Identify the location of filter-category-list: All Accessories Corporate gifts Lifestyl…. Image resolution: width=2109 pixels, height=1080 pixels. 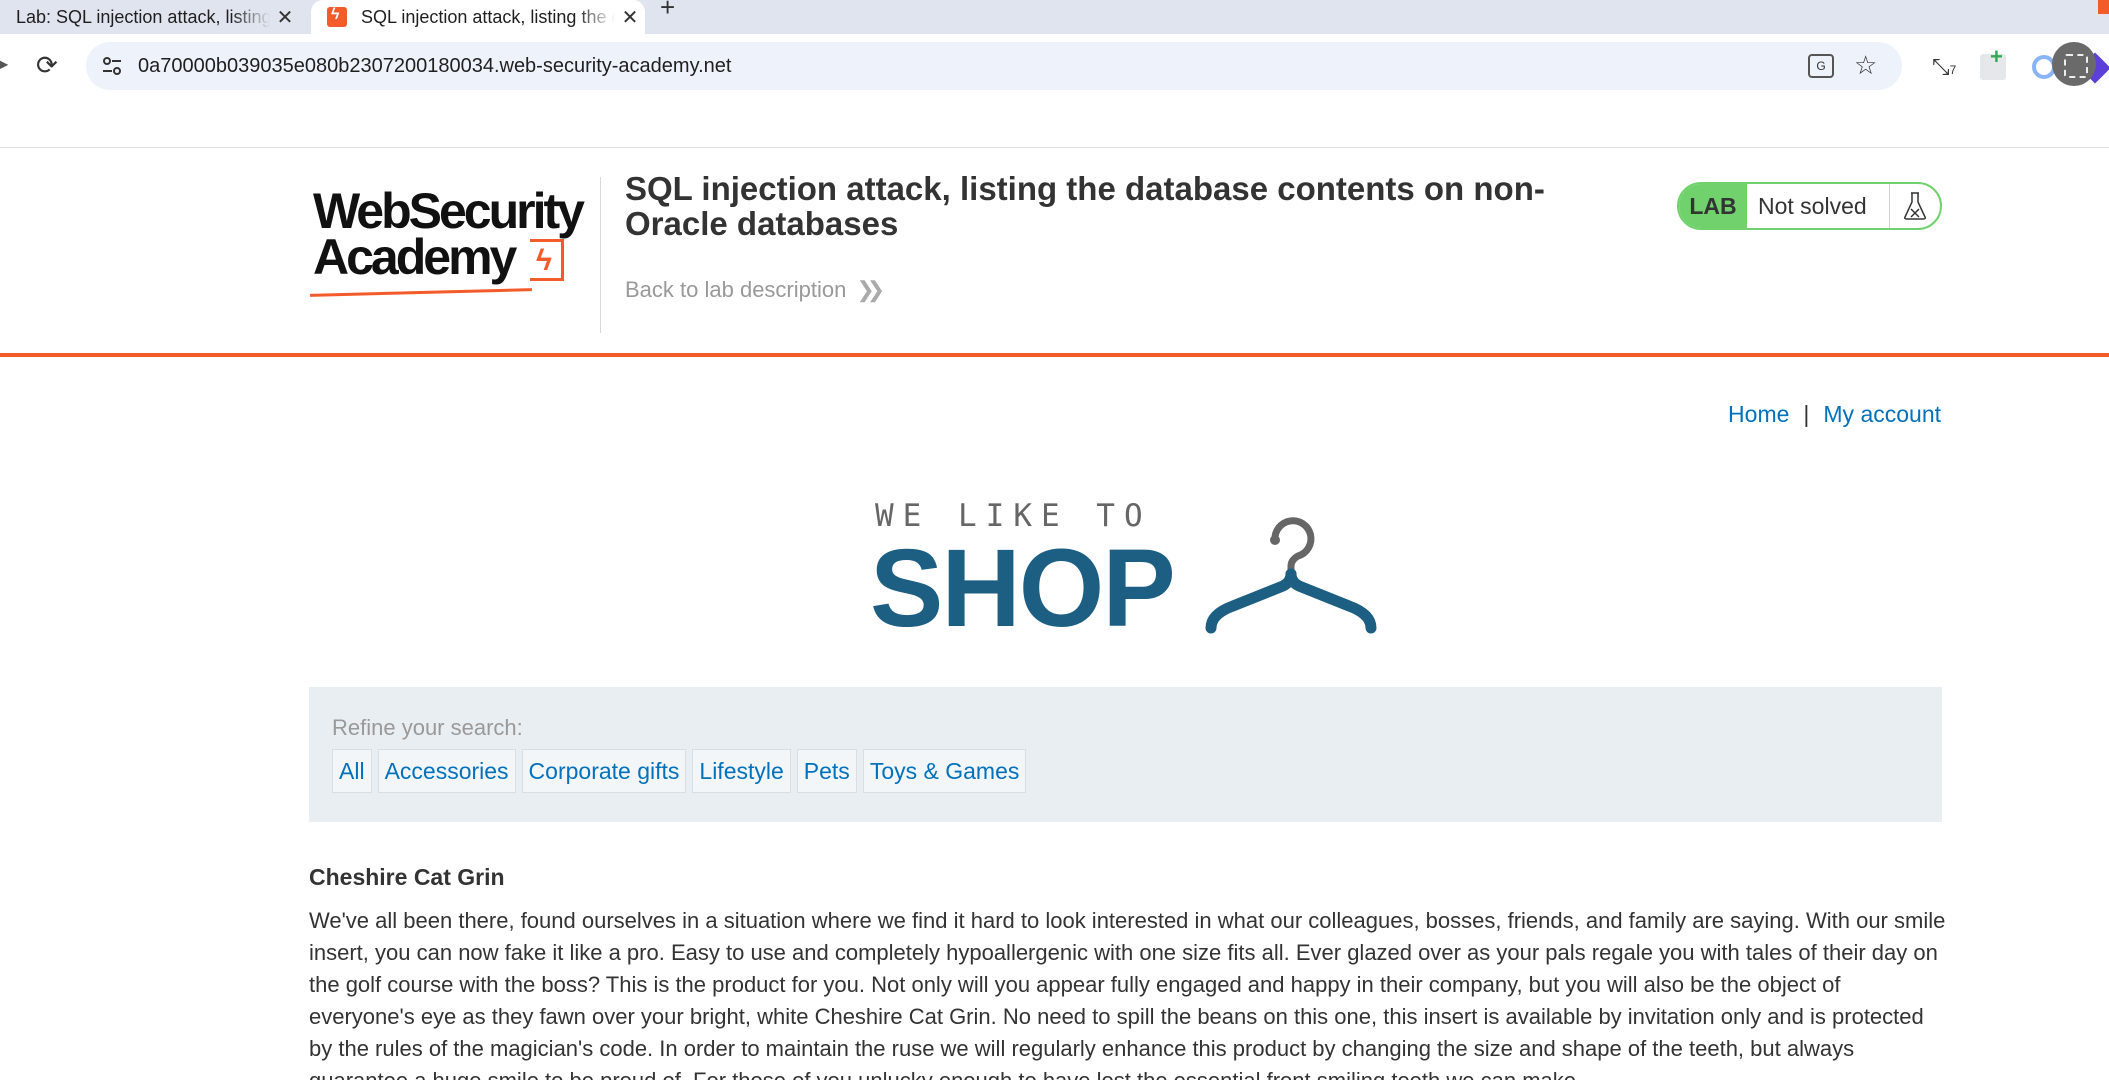
(679, 771).